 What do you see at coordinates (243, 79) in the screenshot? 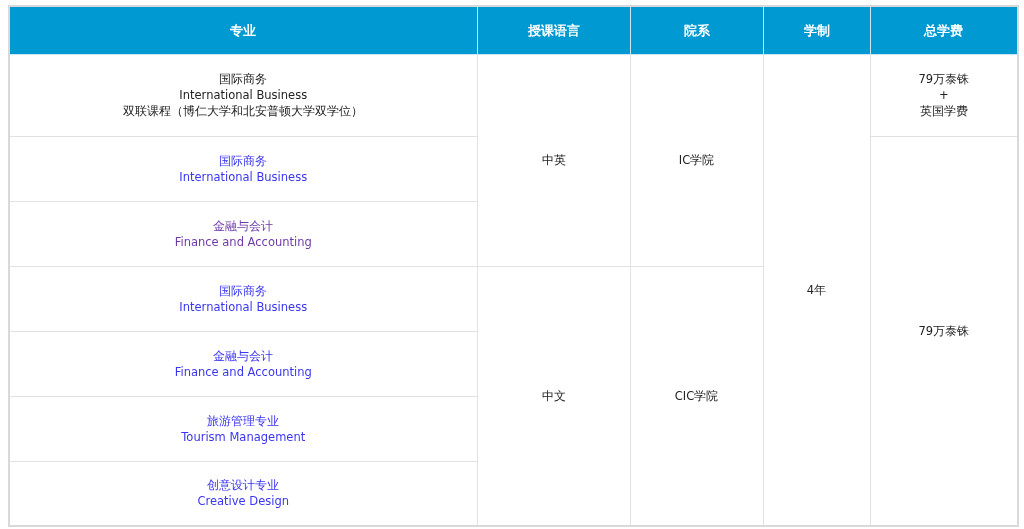
I see `major-name: 国际商务` at bounding box center [243, 79].